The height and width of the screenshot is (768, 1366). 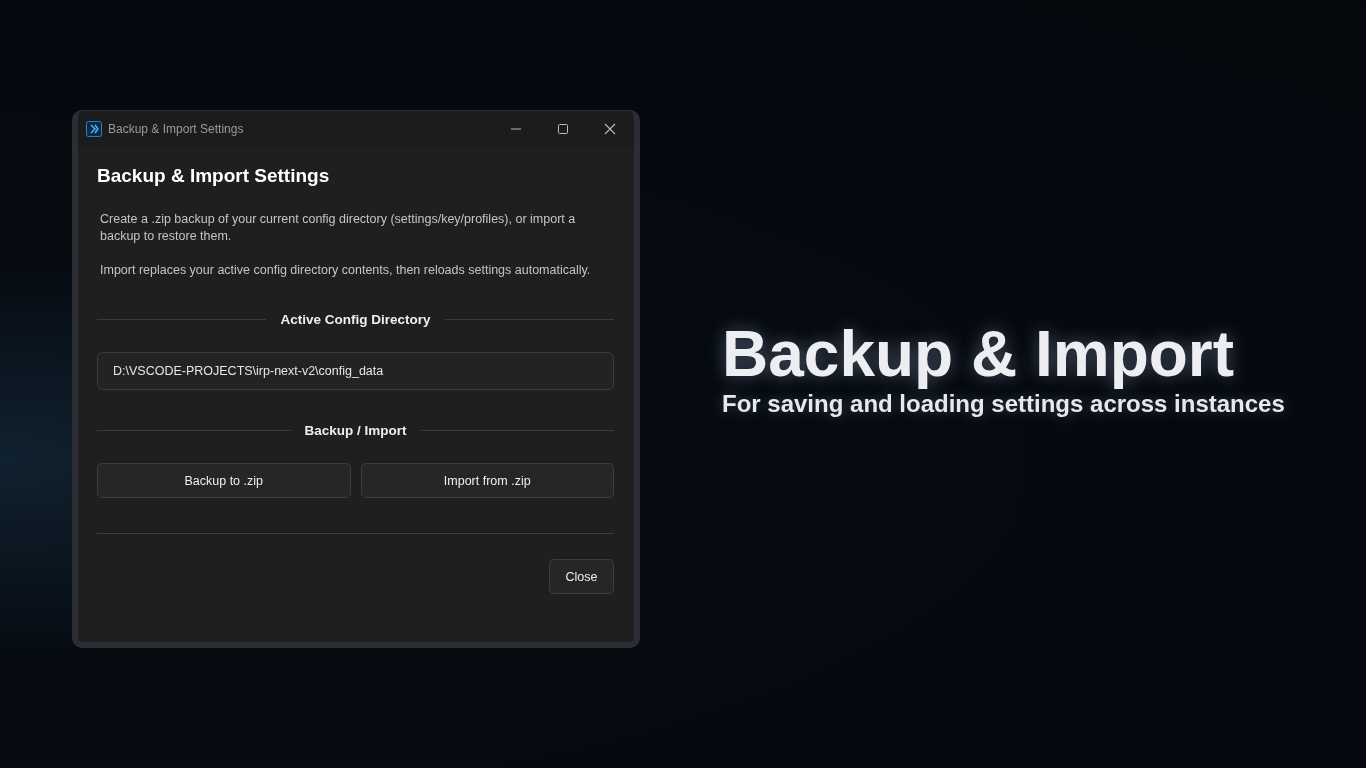 What do you see at coordinates (355, 319) in the screenshot?
I see `section-title: Active Config Directory` at bounding box center [355, 319].